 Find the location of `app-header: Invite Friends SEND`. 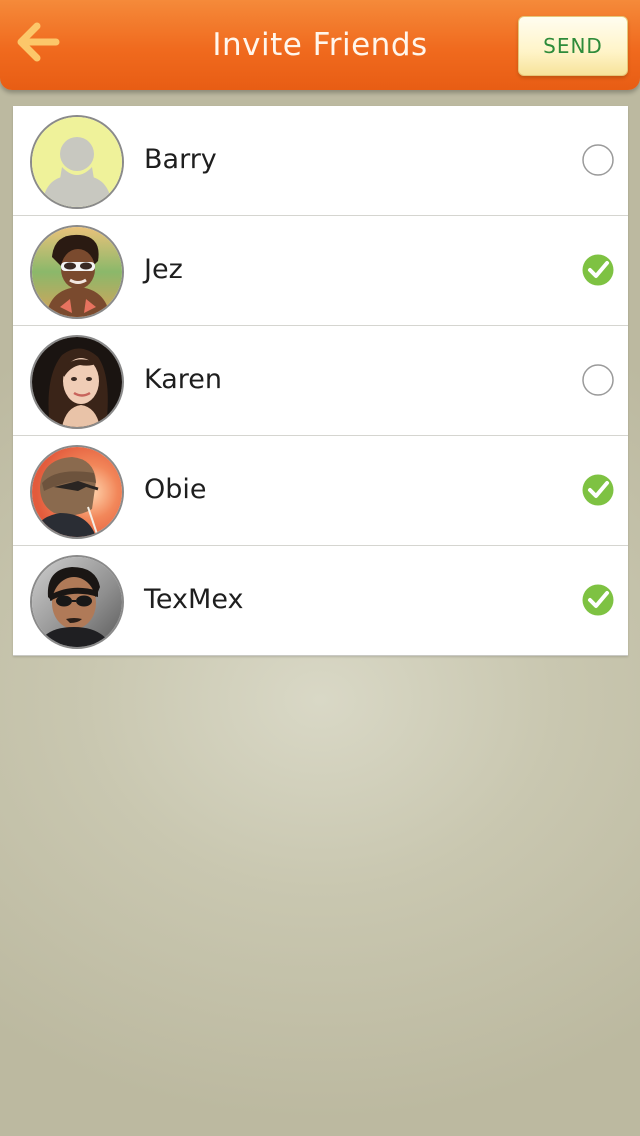

app-header: Invite Friends SEND is located at coordinates (320, 45).